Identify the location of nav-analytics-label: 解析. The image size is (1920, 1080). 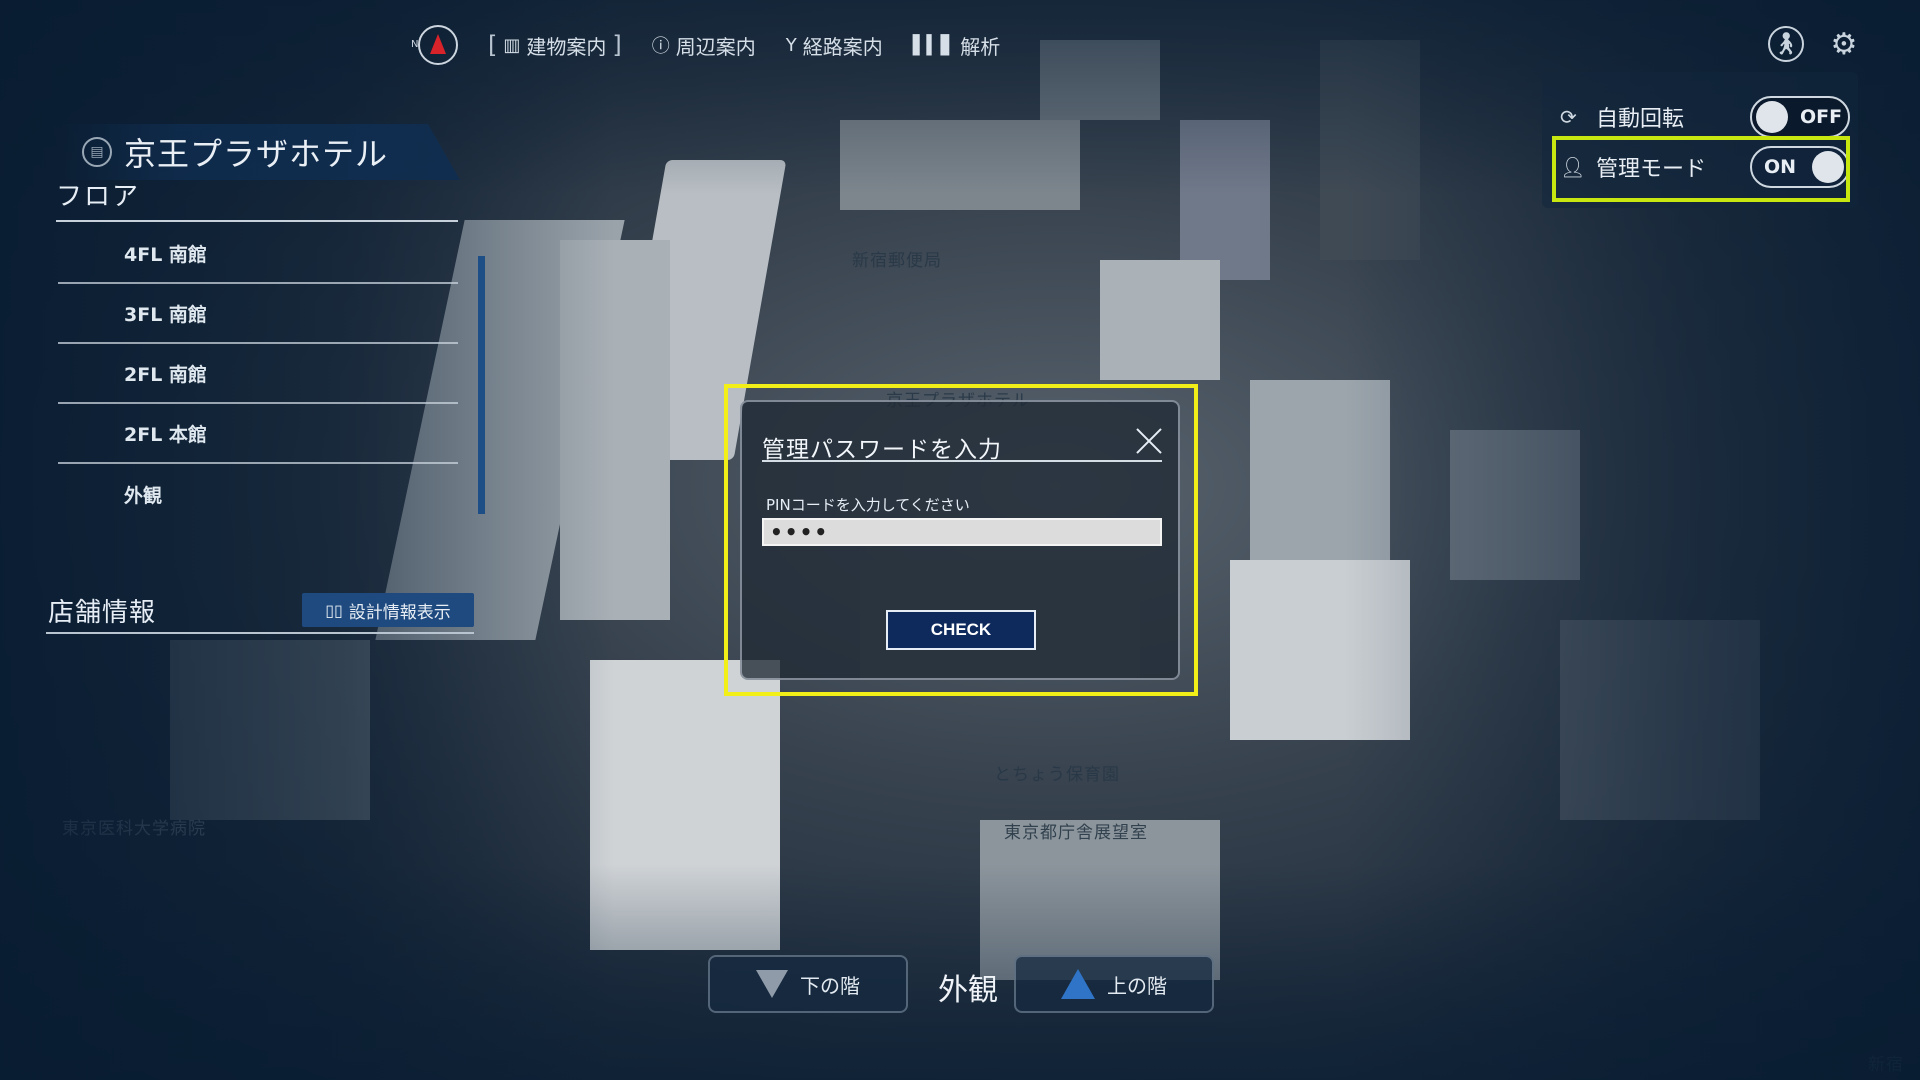
(980, 46).